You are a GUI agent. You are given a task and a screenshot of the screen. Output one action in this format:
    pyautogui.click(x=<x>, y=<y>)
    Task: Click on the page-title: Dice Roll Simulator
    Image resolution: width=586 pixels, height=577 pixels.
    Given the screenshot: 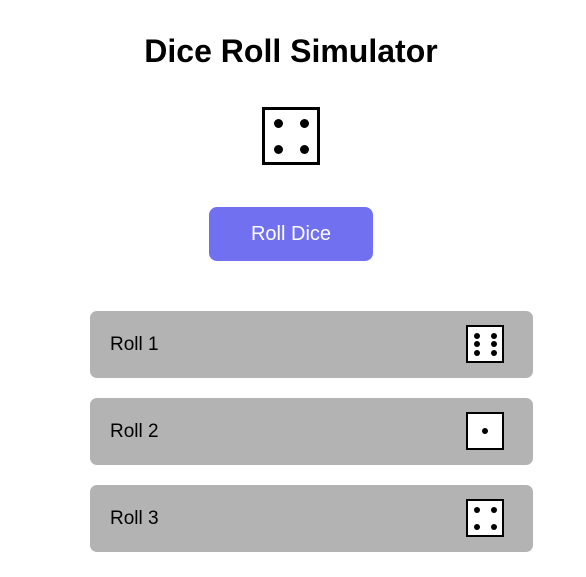 What is the action you would take?
    pyautogui.click(x=291, y=51)
    